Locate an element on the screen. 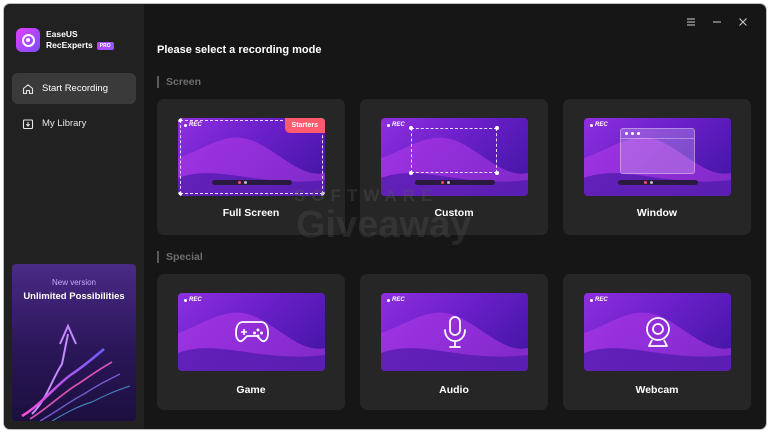  mode-card-custom: REC Custom is located at coordinates (454, 167).